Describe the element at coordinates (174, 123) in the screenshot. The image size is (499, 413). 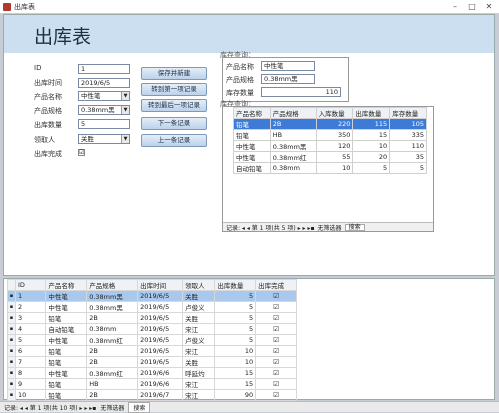
I see `next-record-button: 下一条记录` at that location.